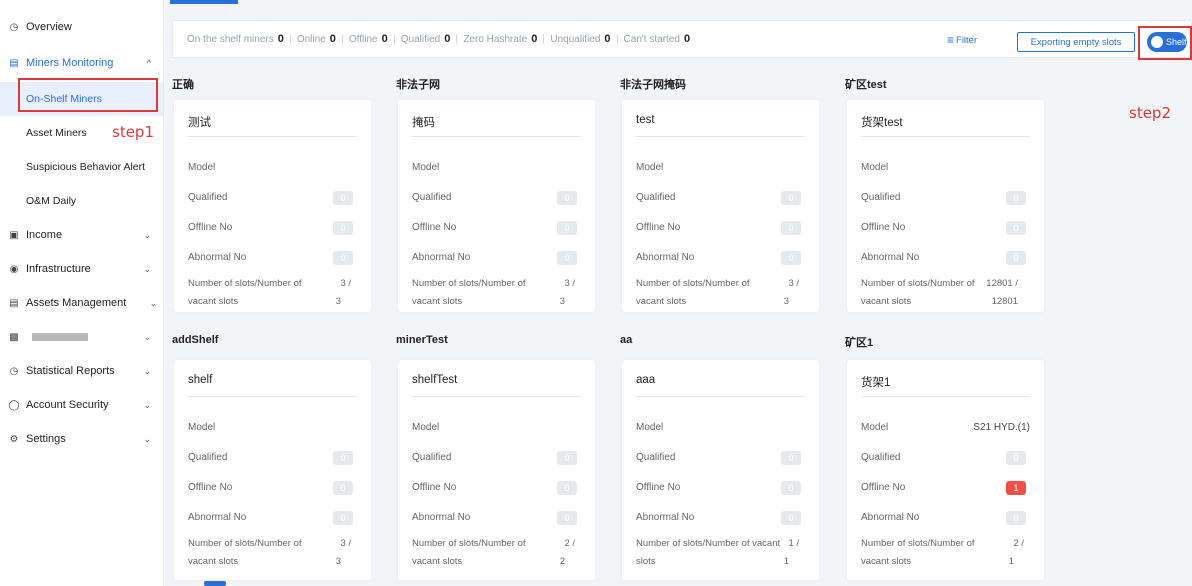 This screenshot has width=1192, height=586. Describe the element at coordinates (866, 85) in the screenshot. I see `group-title: 矿区test` at that location.